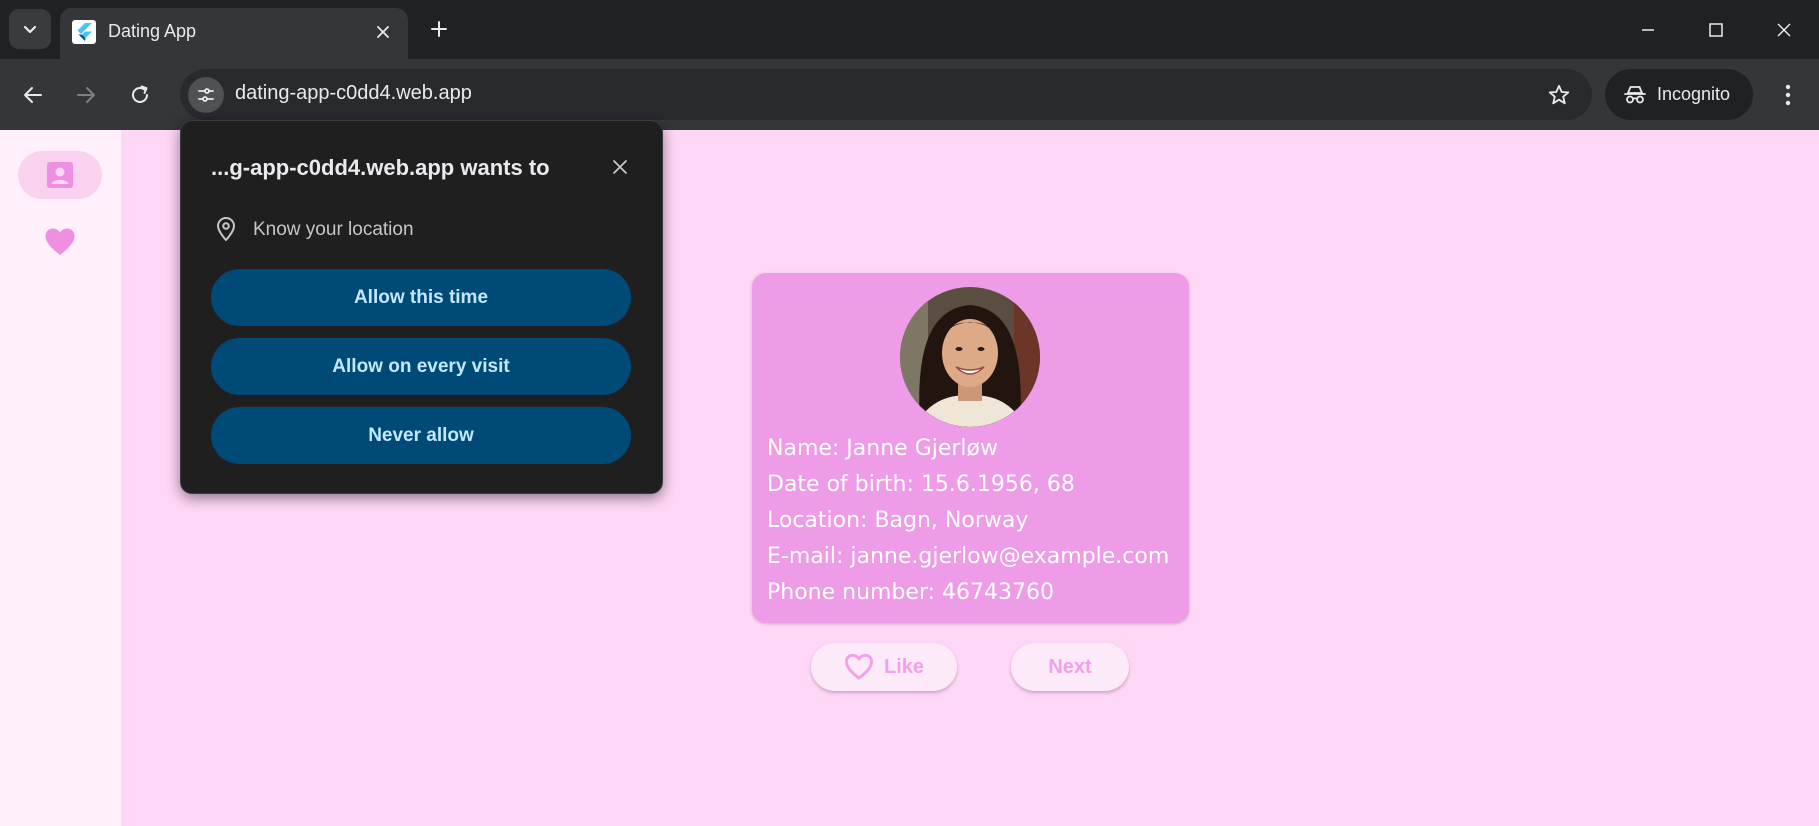 This screenshot has height=826, width=1819. I want to click on incognito-icon, so click(1635, 94).